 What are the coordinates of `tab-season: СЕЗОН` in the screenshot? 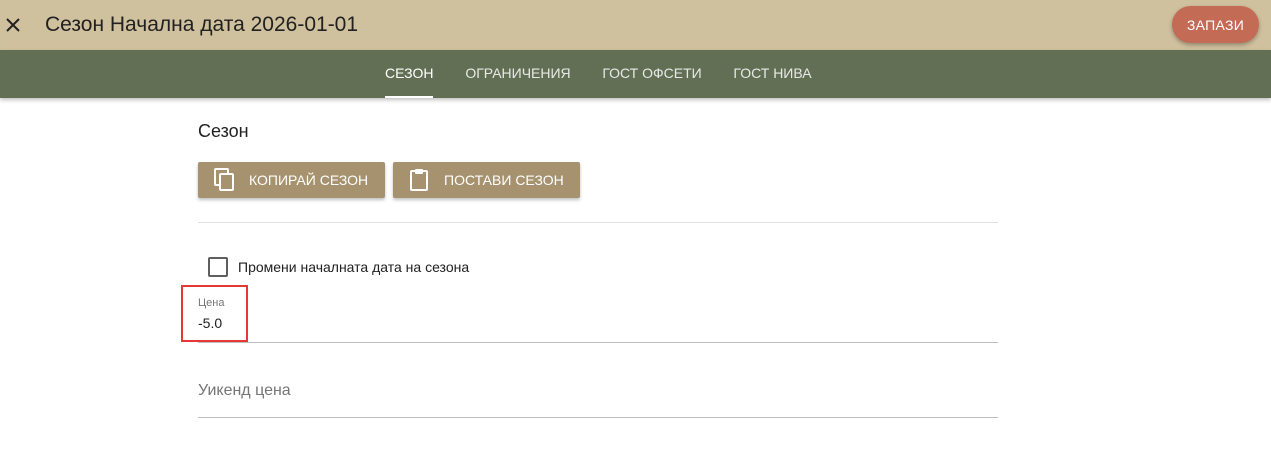 It's located at (409, 74).